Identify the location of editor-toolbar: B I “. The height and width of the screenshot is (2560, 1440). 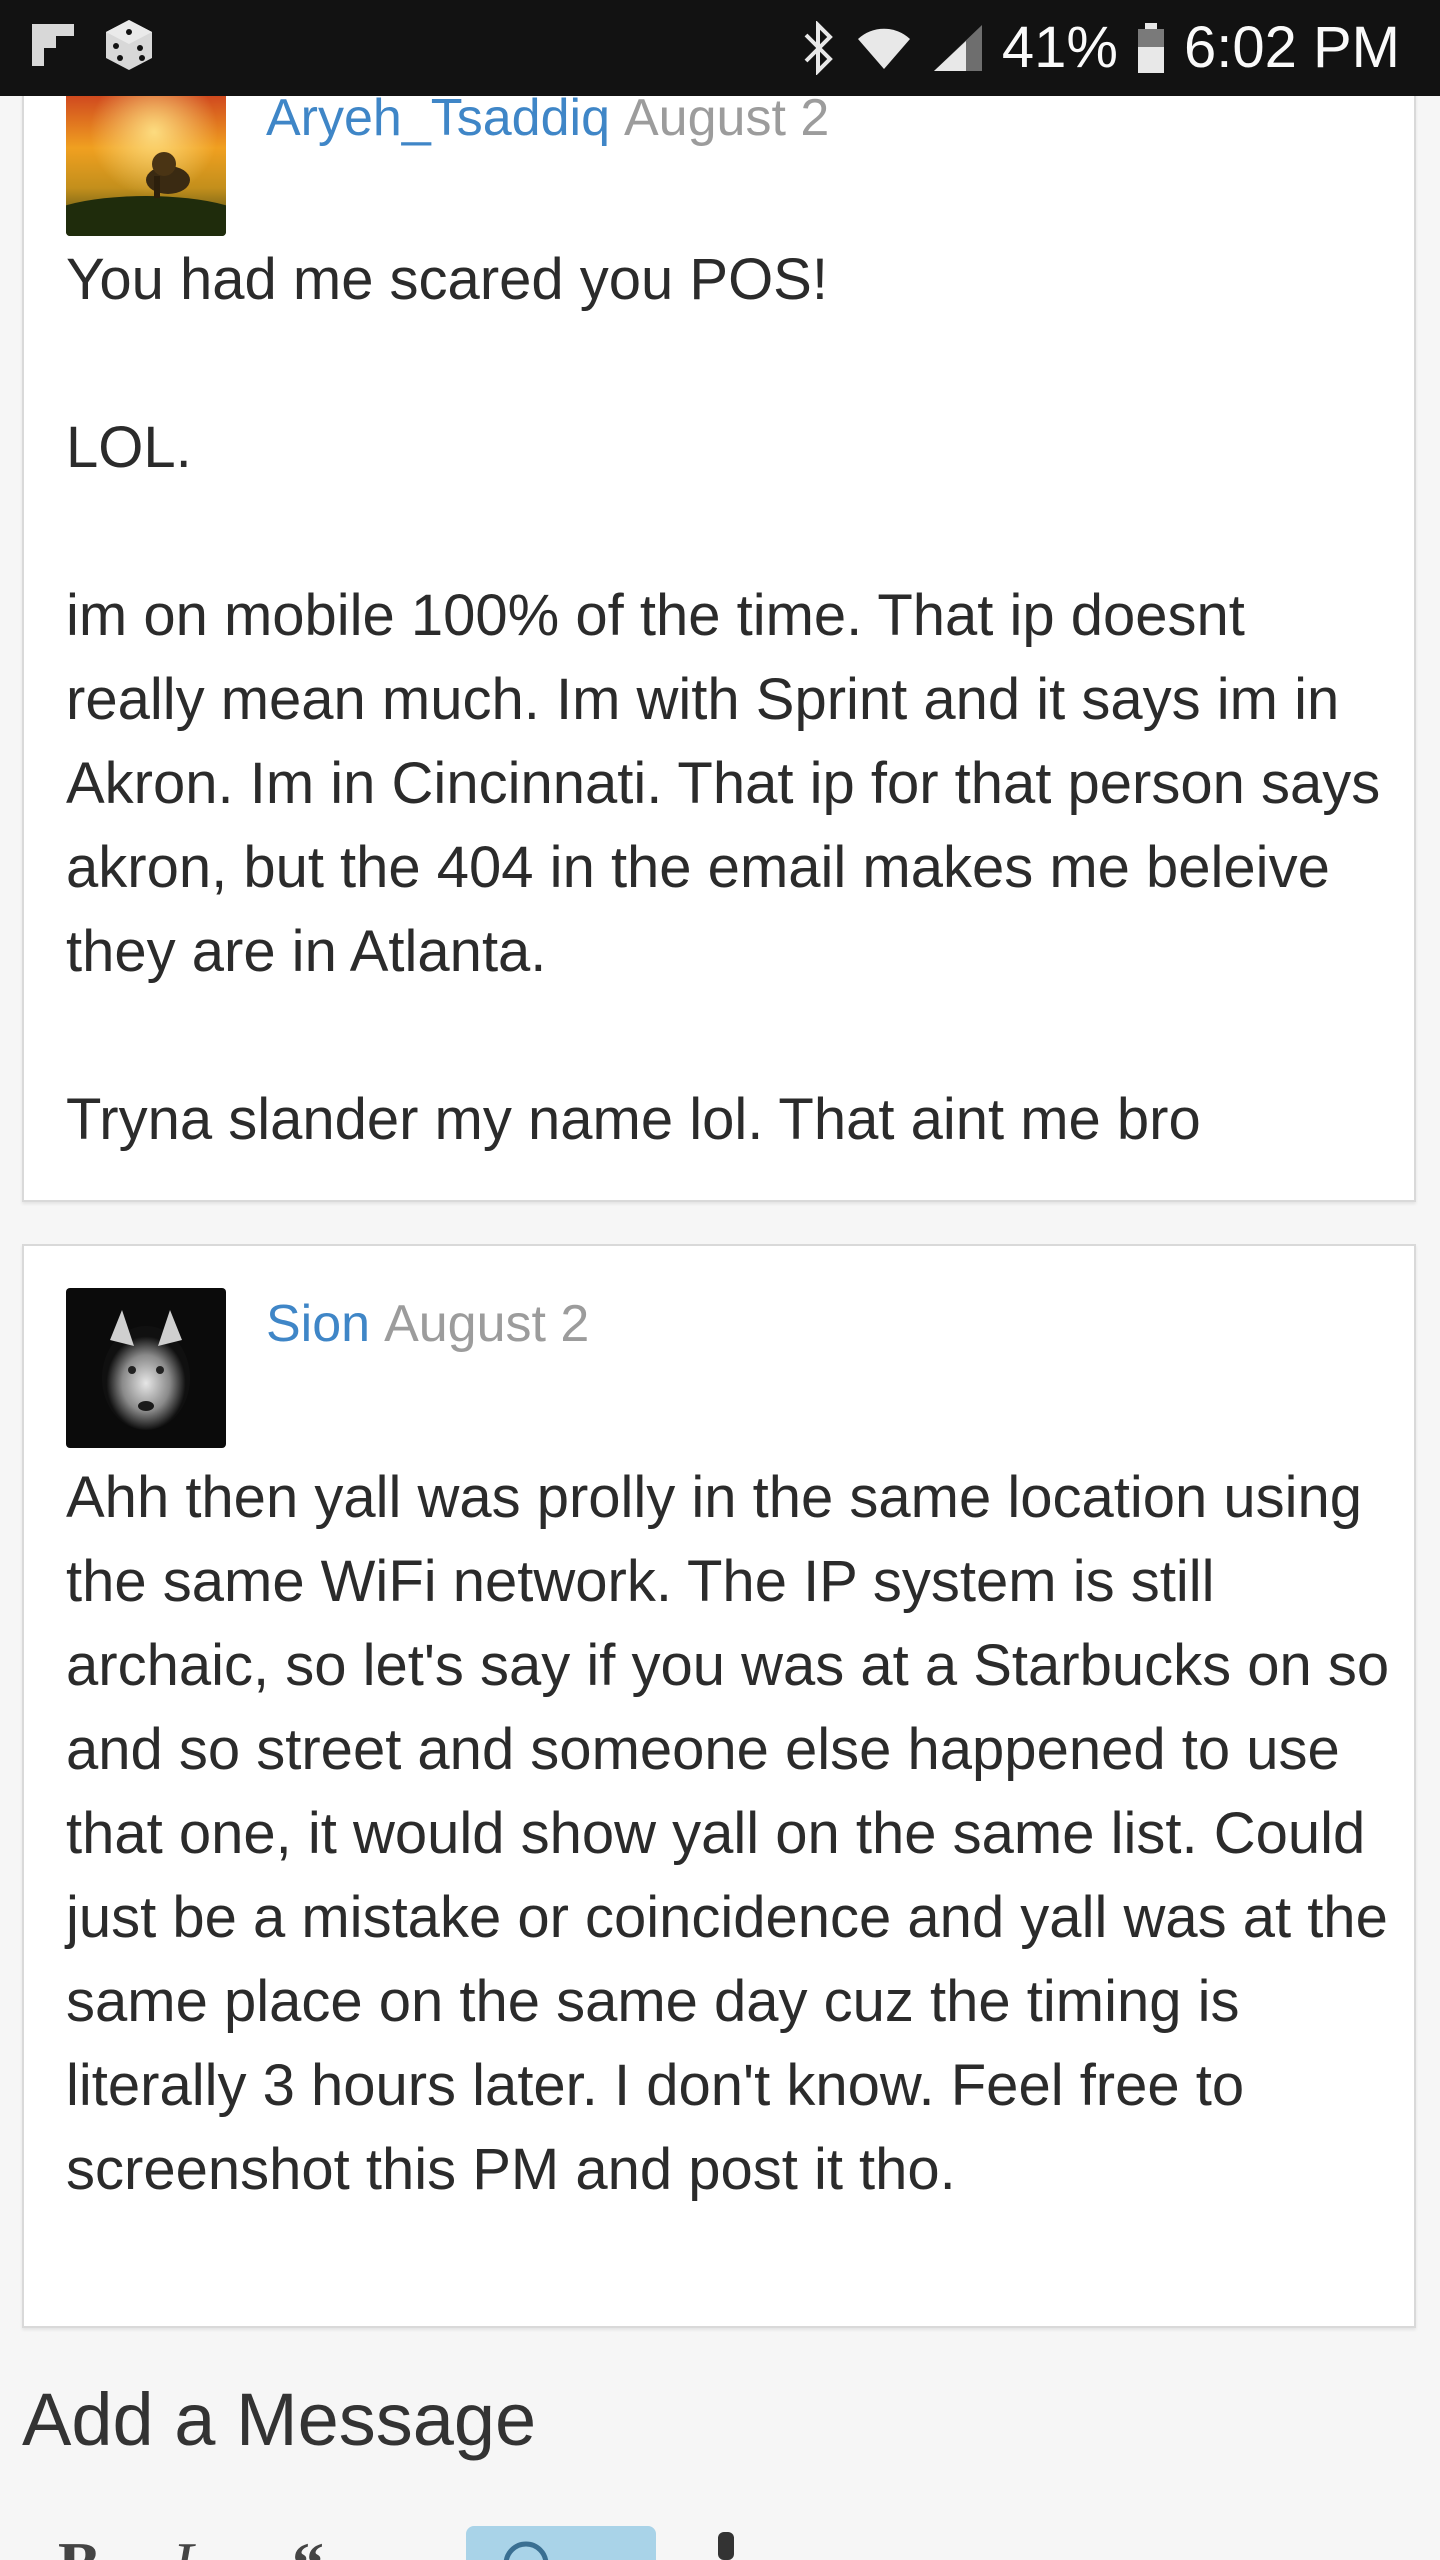
(719, 2530).